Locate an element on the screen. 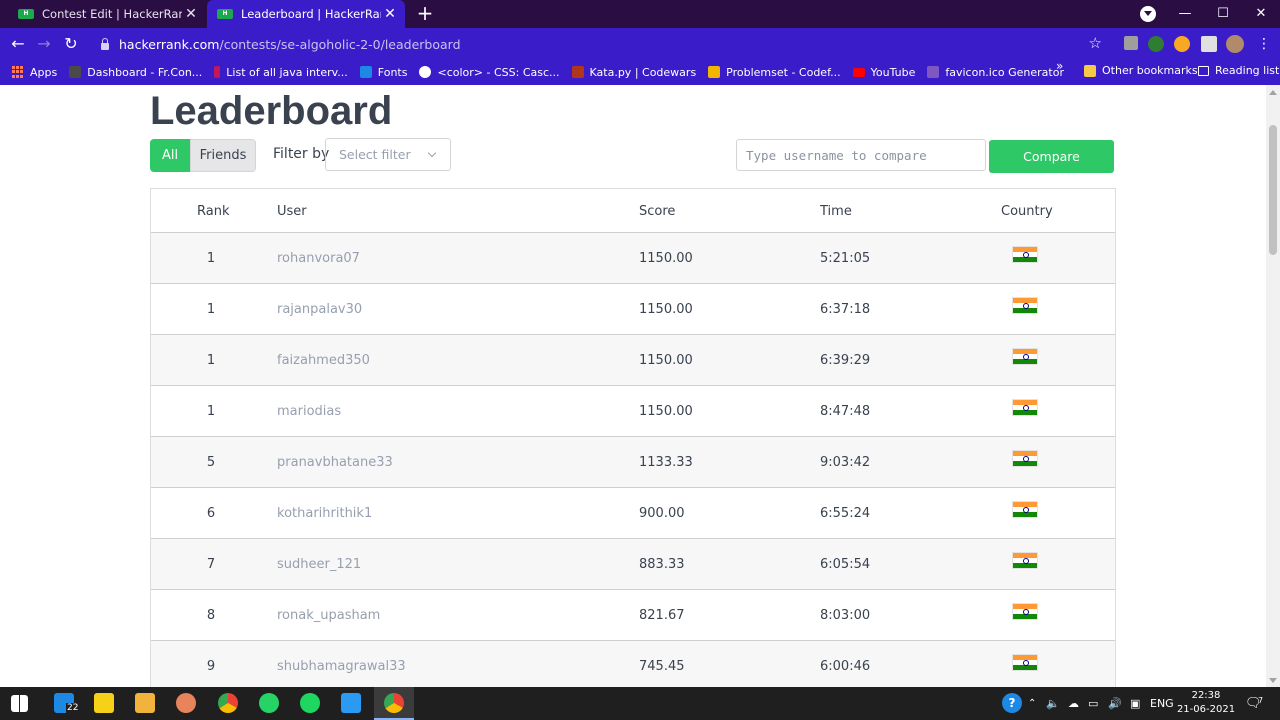 The height and width of the screenshot is (720, 1280). username-link: rajanpalav30 is located at coordinates (319, 309).